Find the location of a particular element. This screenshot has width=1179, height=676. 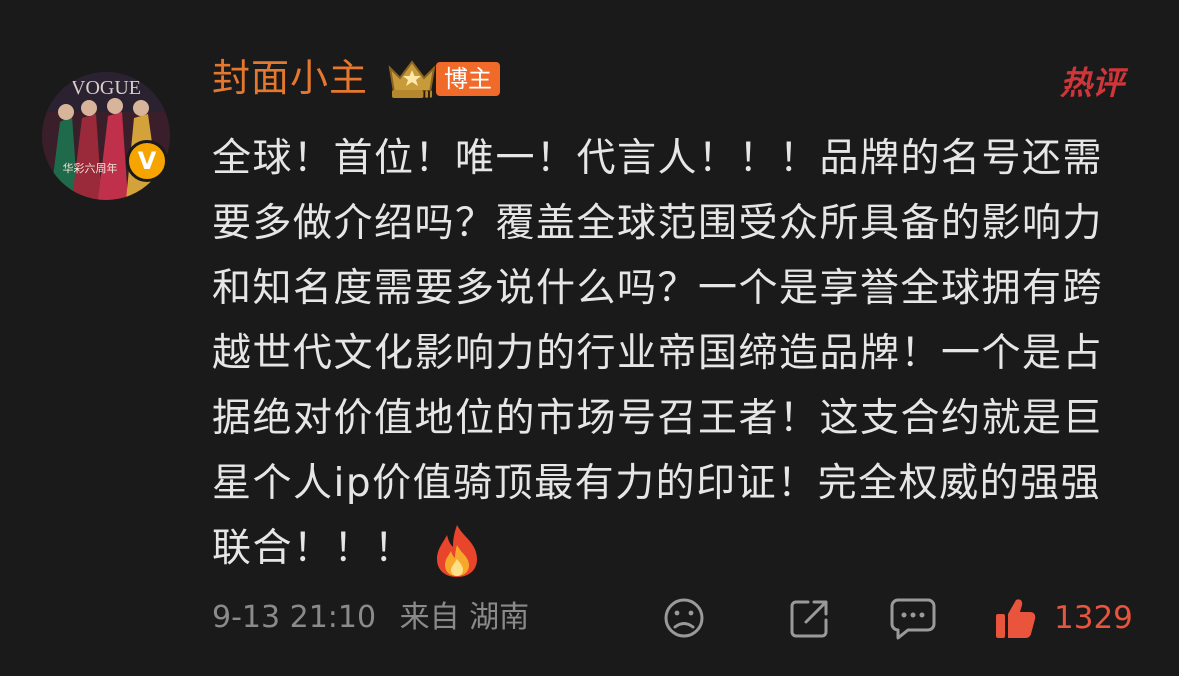

timestamp: 9-13 21:10 is located at coordinates (294, 617).